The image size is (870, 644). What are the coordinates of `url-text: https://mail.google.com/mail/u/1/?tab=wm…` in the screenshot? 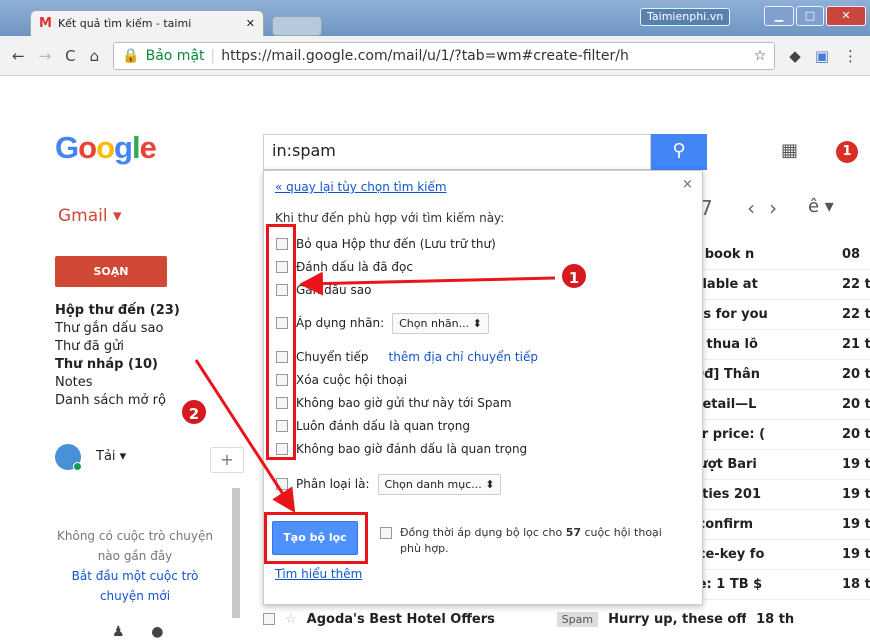 It's located at (425, 55).